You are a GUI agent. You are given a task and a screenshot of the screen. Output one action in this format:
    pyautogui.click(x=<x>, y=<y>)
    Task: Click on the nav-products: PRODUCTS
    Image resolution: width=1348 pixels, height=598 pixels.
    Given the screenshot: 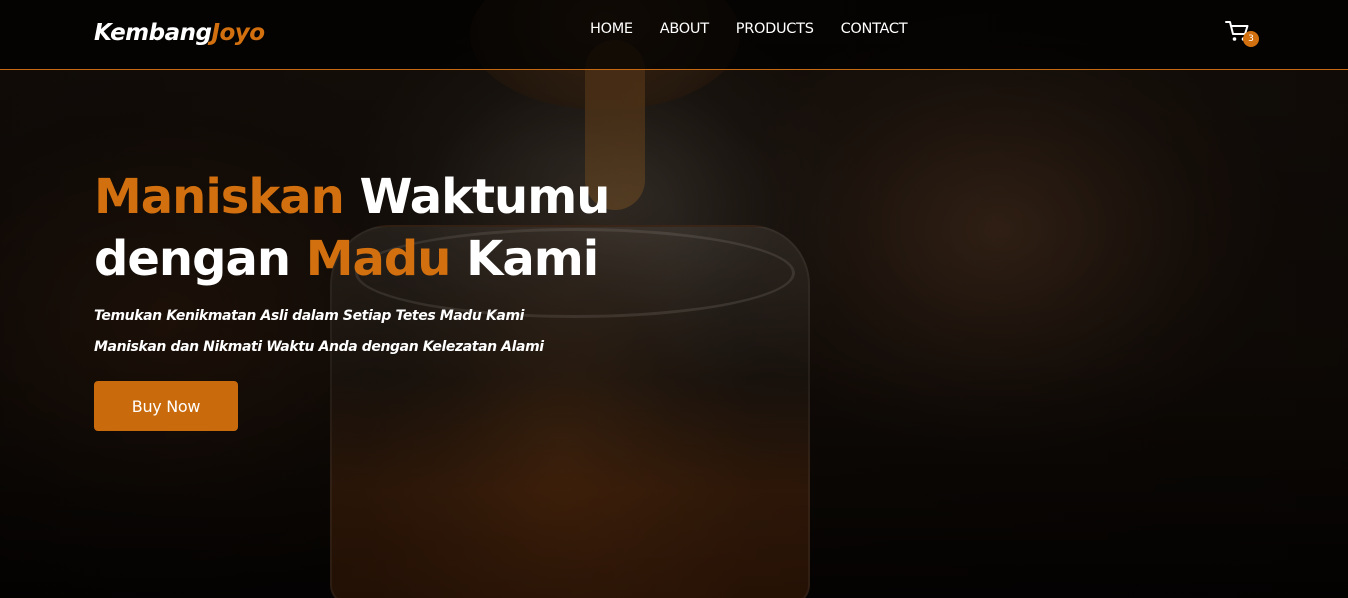 What is the action you would take?
    pyautogui.click(x=775, y=29)
    